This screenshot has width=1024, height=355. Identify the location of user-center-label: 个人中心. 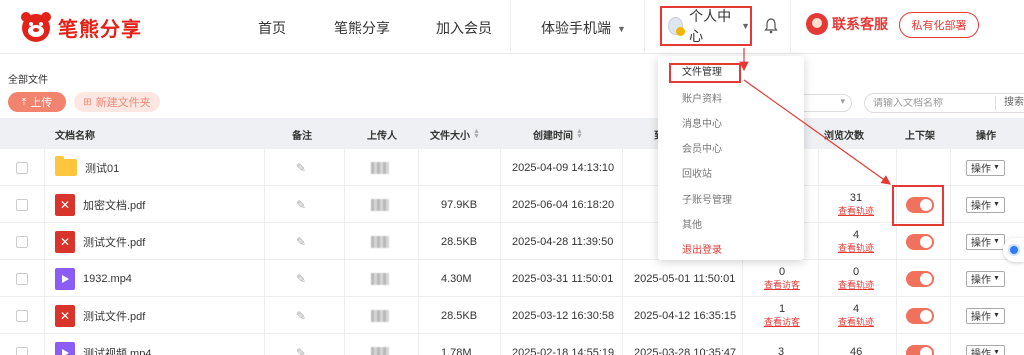
(710, 26).